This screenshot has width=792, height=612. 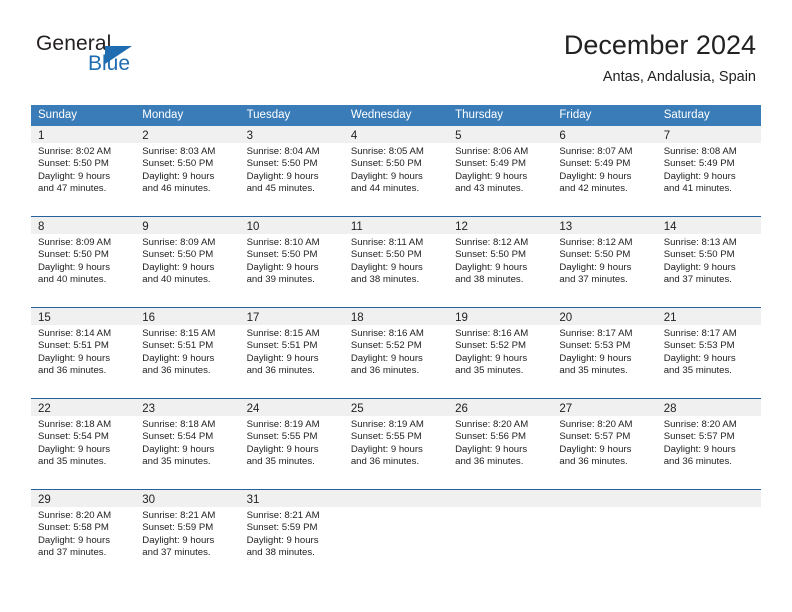 I want to click on sunrise-text: Sunrise: 8:09 AM, so click(x=75, y=242).